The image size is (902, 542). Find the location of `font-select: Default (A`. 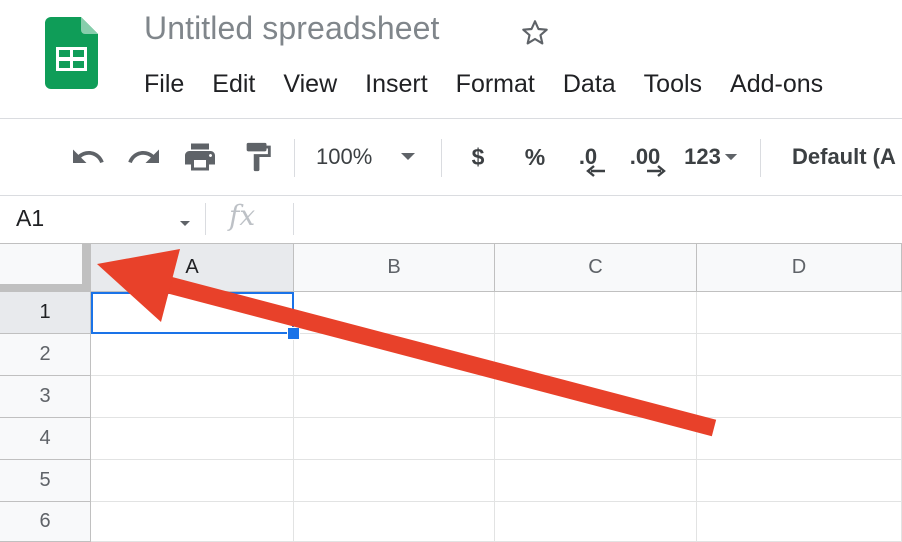

font-select: Default (A is located at coordinates (847, 157).